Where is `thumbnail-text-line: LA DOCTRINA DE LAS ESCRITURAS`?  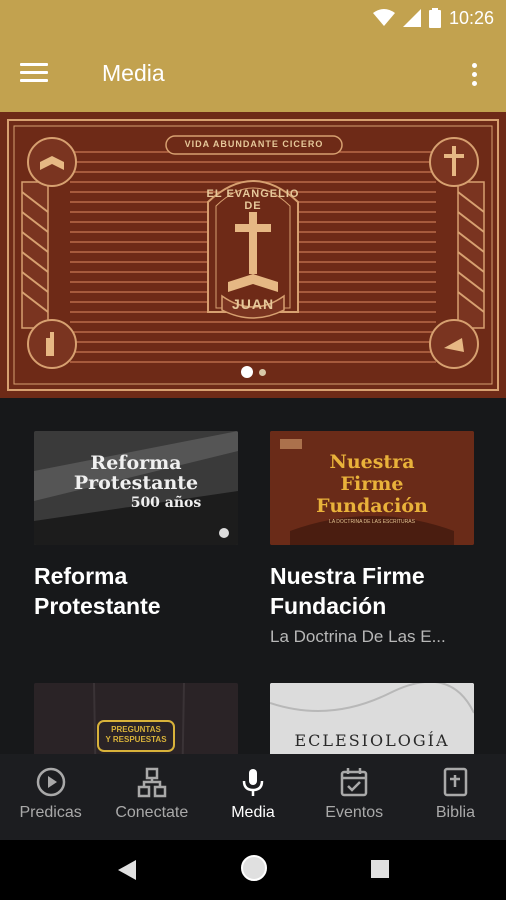 thumbnail-text-line: LA DOCTRINA DE LAS ESCRITURAS is located at coordinates (372, 522).